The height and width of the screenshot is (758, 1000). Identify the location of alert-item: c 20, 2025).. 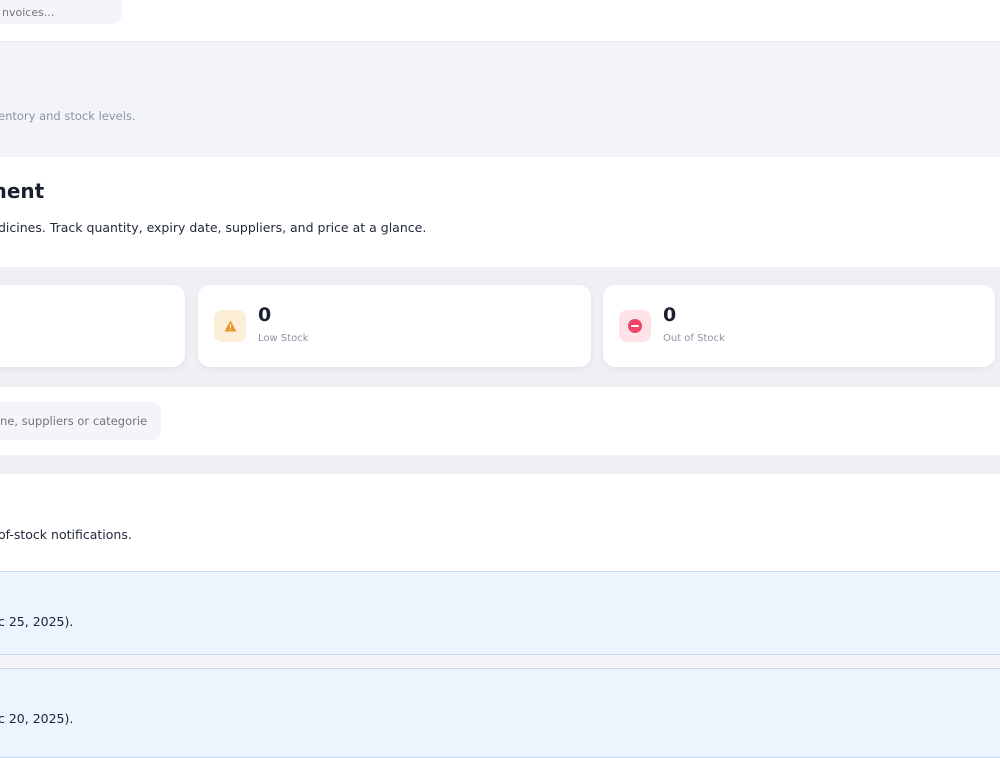
(500, 713).